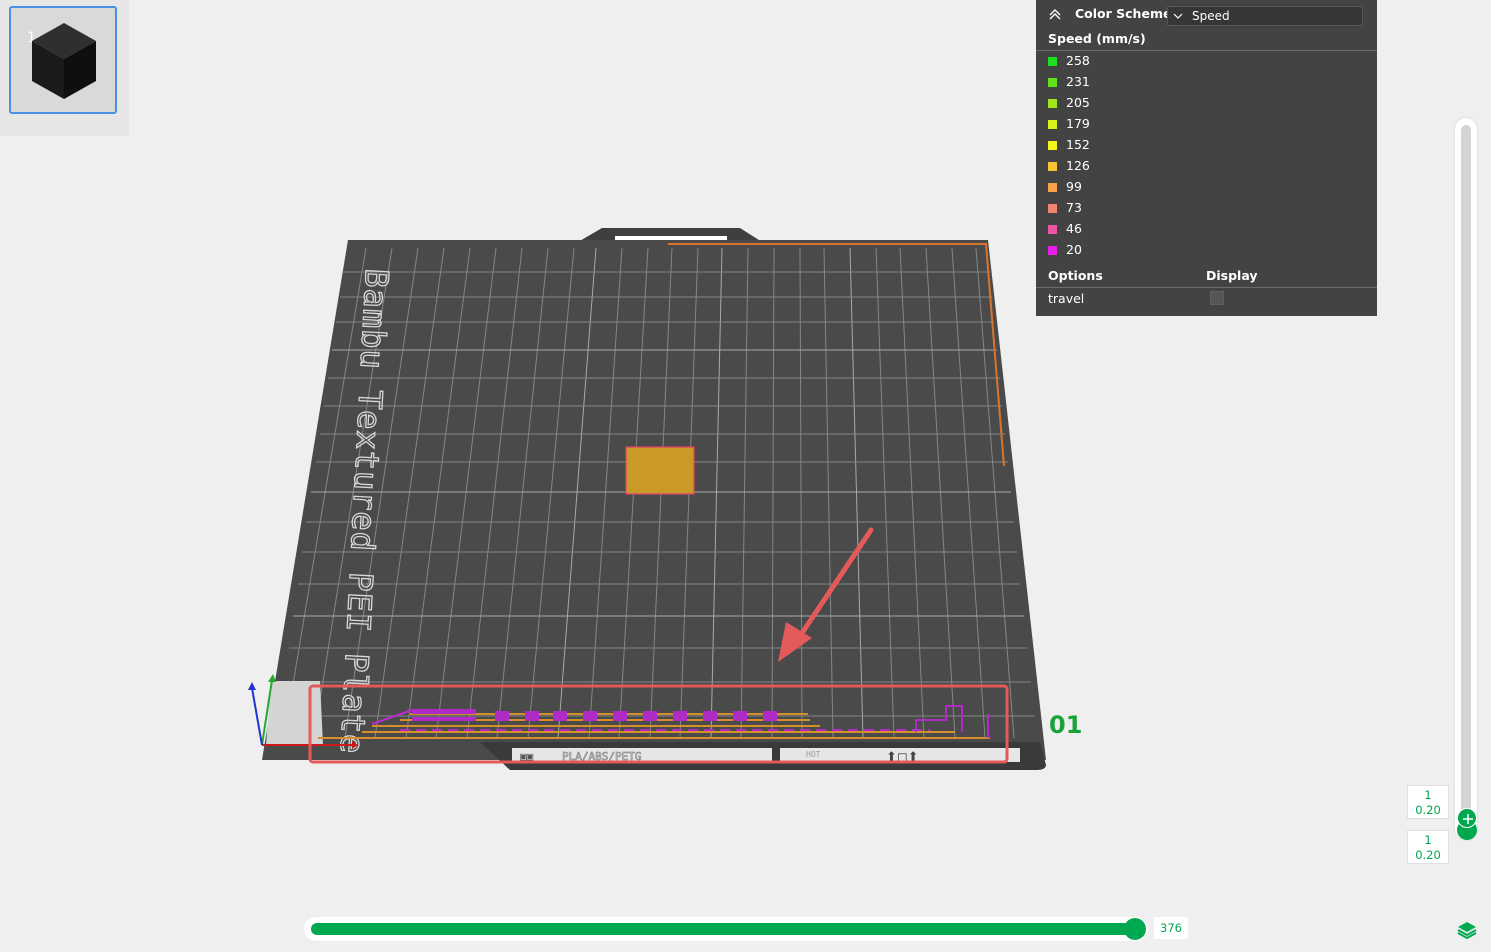  What do you see at coordinates (1428, 795) in the screenshot?
I see `upper-layer-number: 1` at bounding box center [1428, 795].